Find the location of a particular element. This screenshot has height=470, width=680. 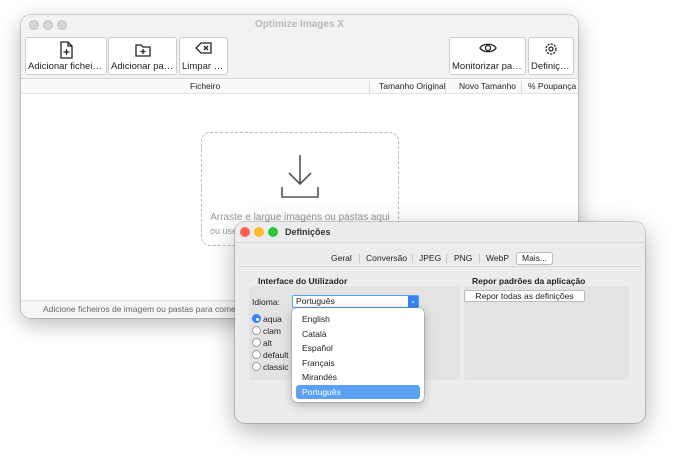

window-title: Optimize Images X is located at coordinates (299, 24).